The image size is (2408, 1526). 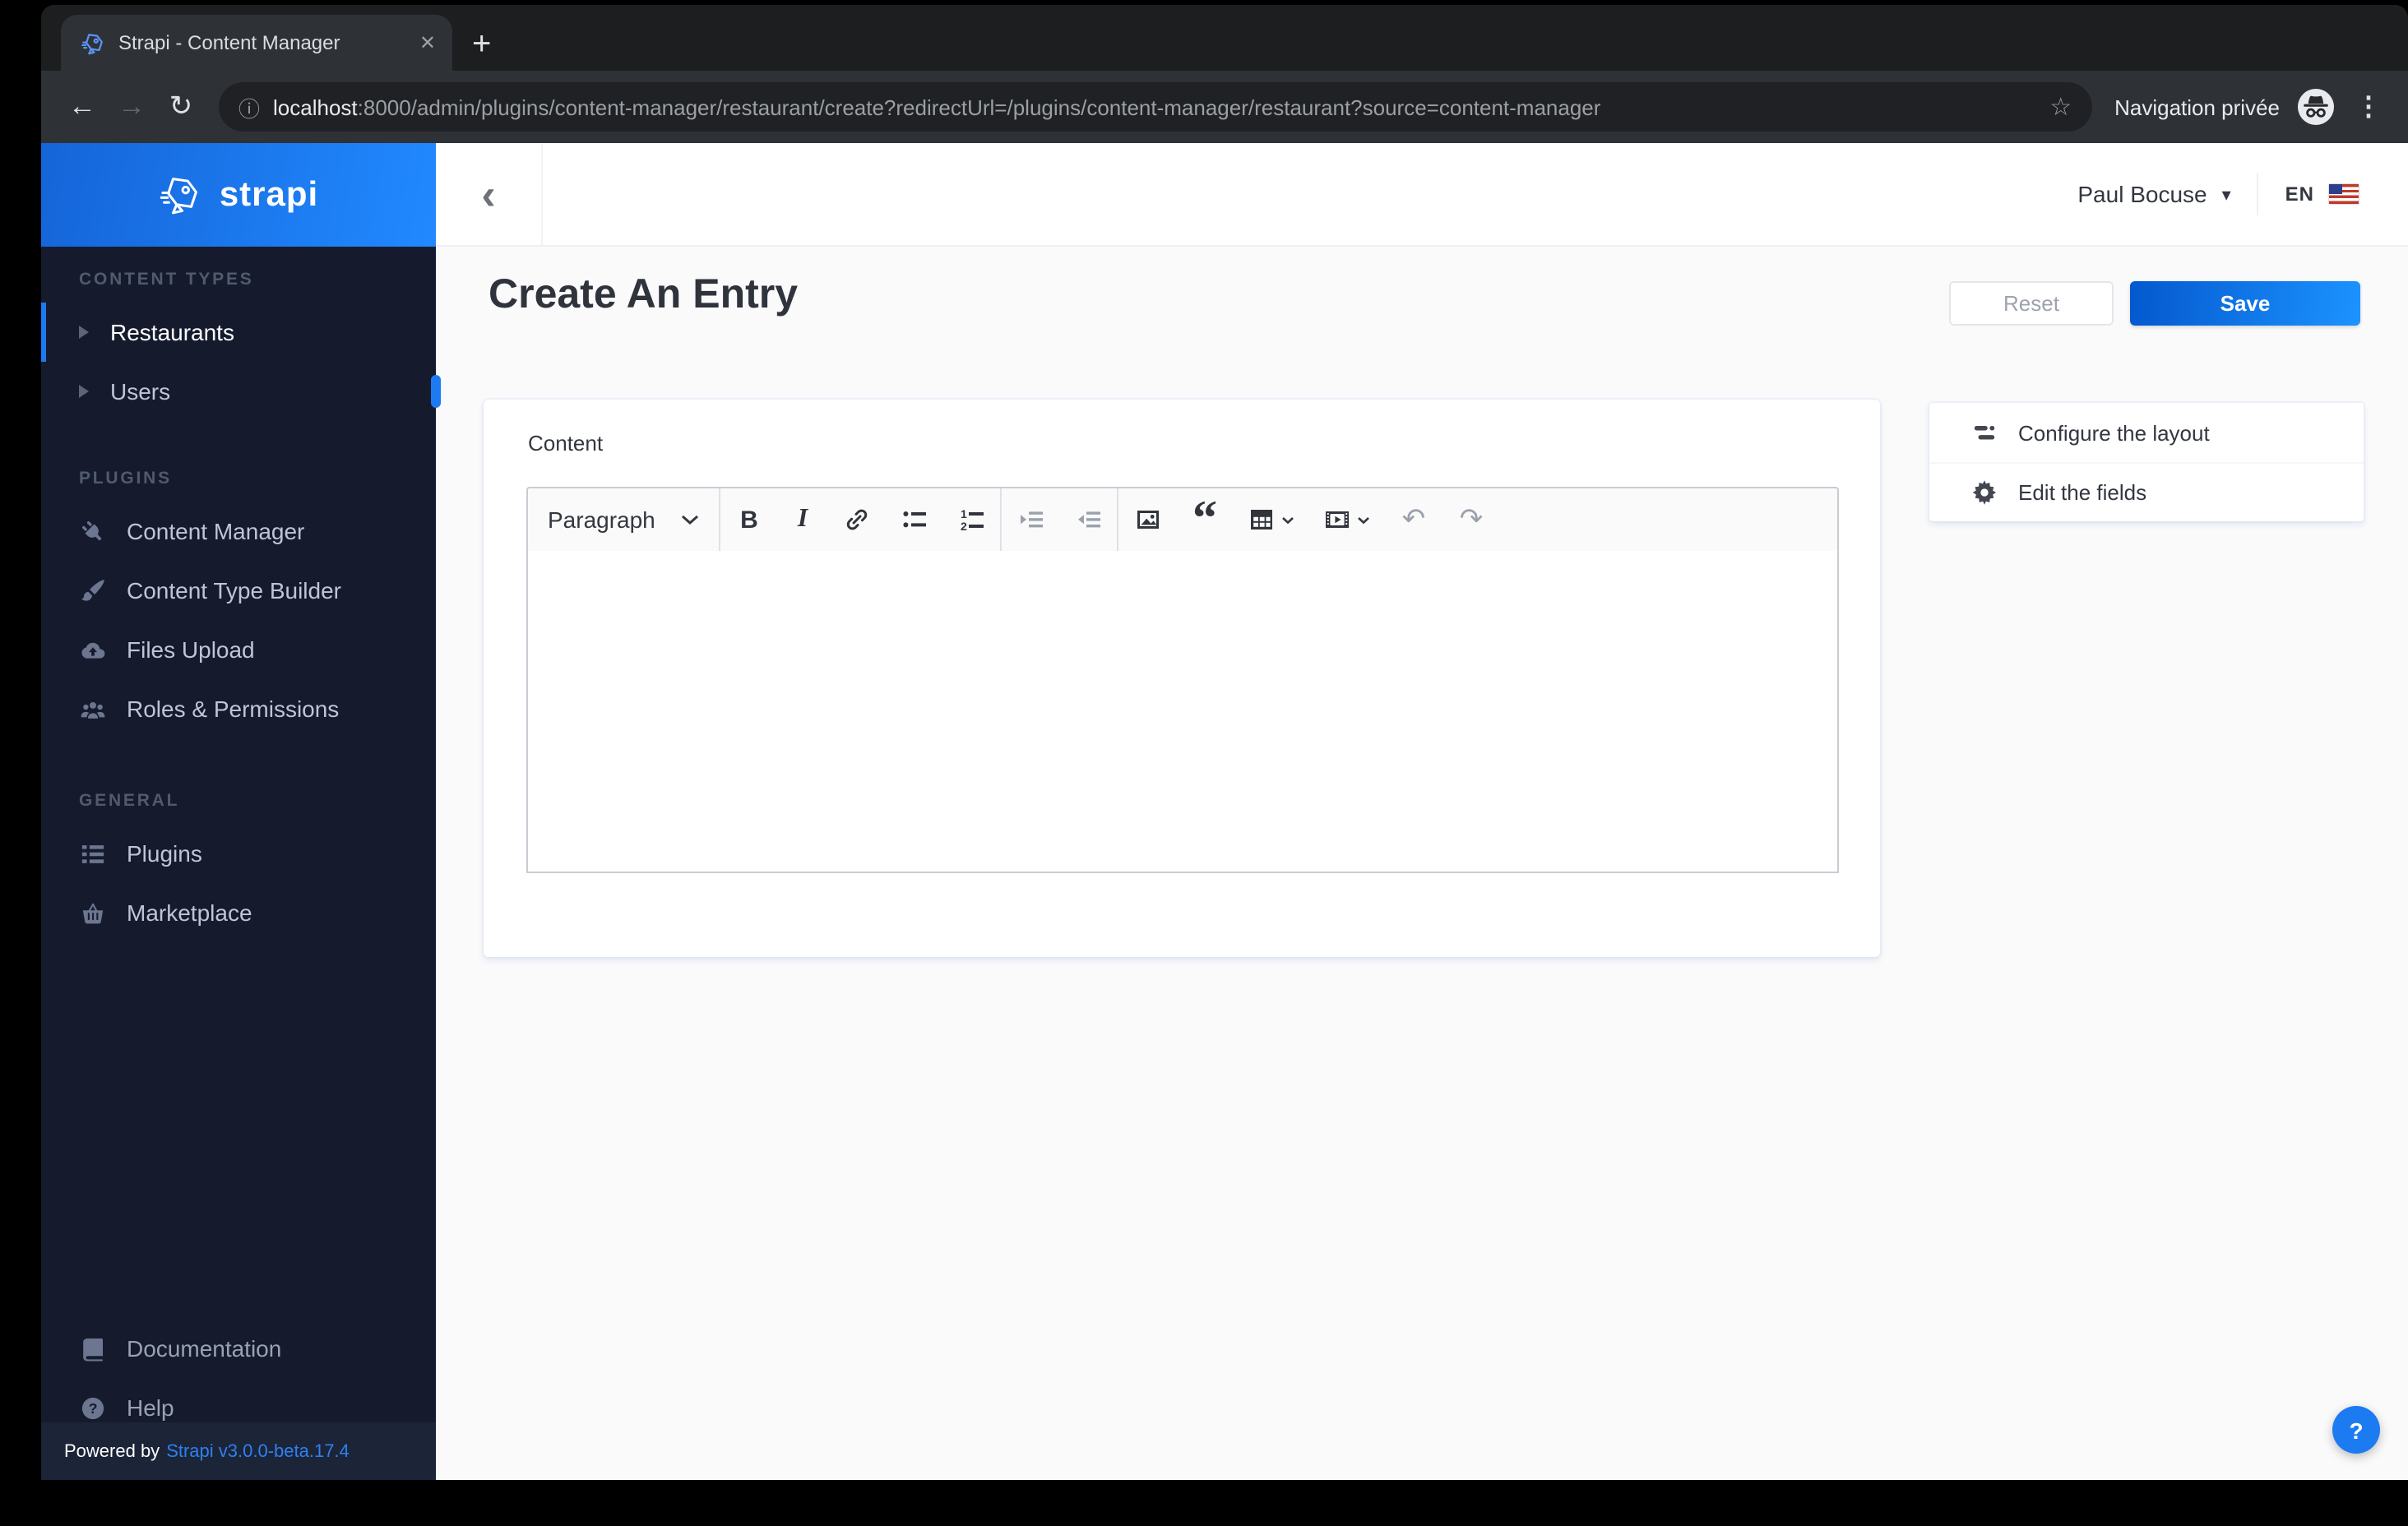 I want to click on shopping-basket-icon, so click(x=92, y=912).